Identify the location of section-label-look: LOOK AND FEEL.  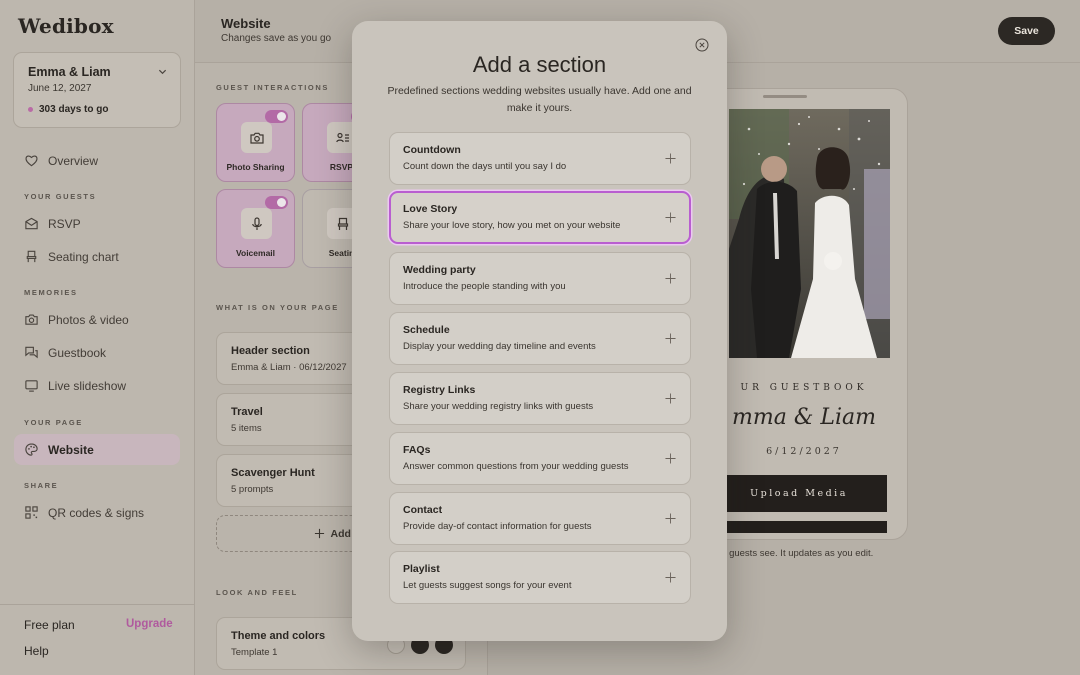
(257, 592).